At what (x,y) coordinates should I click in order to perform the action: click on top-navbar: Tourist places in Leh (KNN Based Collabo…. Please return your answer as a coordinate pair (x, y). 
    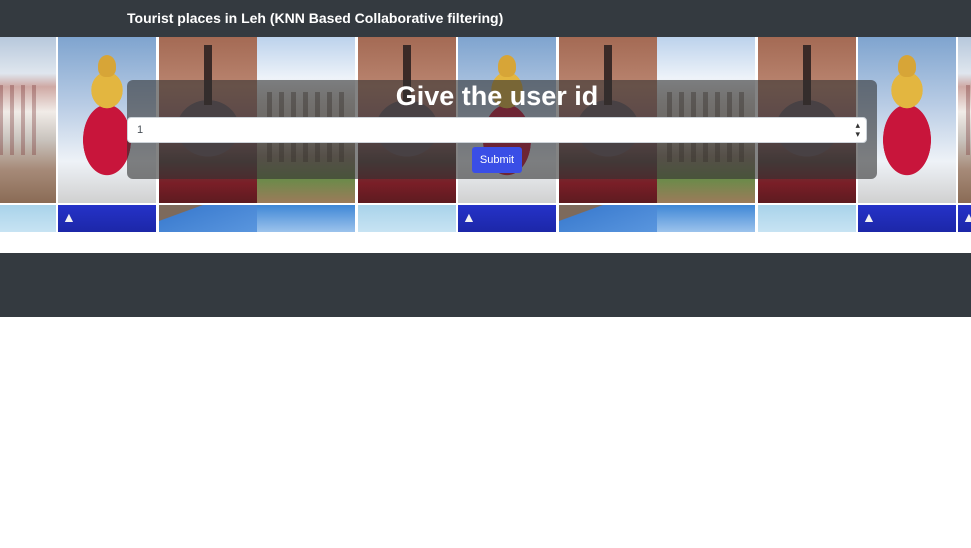
    Looking at the image, I should click on (485, 18).